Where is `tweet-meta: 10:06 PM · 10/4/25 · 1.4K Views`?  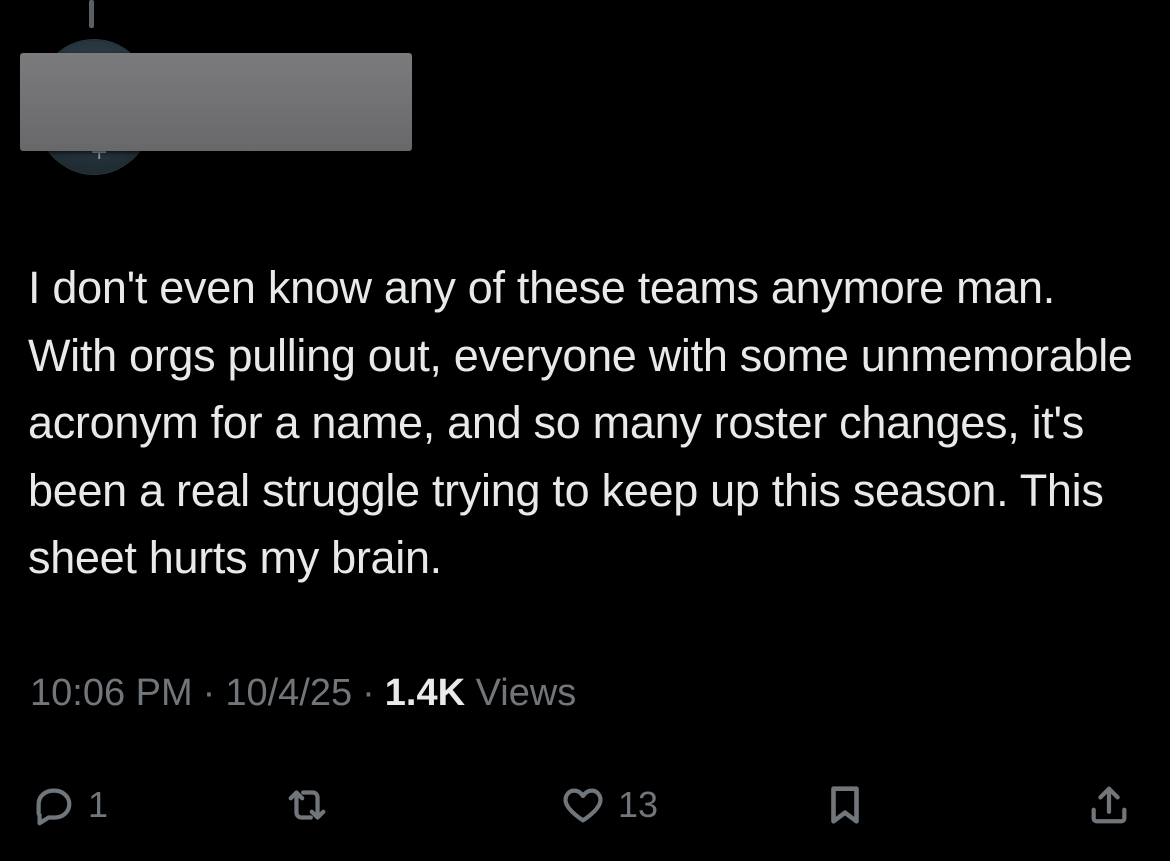 tweet-meta: 10:06 PM · 10/4/25 · 1.4K Views is located at coordinates (303, 693).